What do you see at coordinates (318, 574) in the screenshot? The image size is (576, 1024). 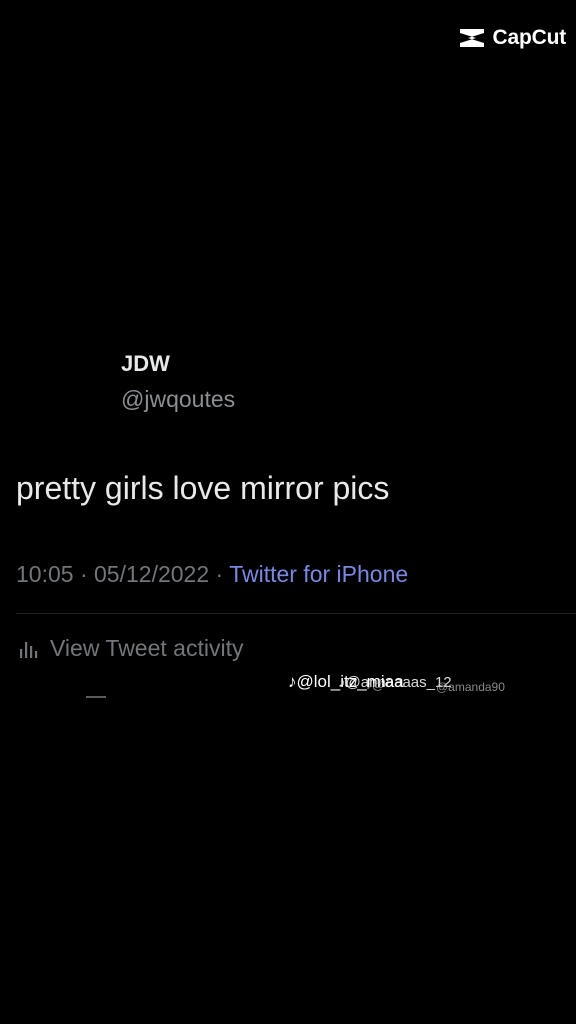 I see `tweet-source-link: Twitter for iPhone` at bounding box center [318, 574].